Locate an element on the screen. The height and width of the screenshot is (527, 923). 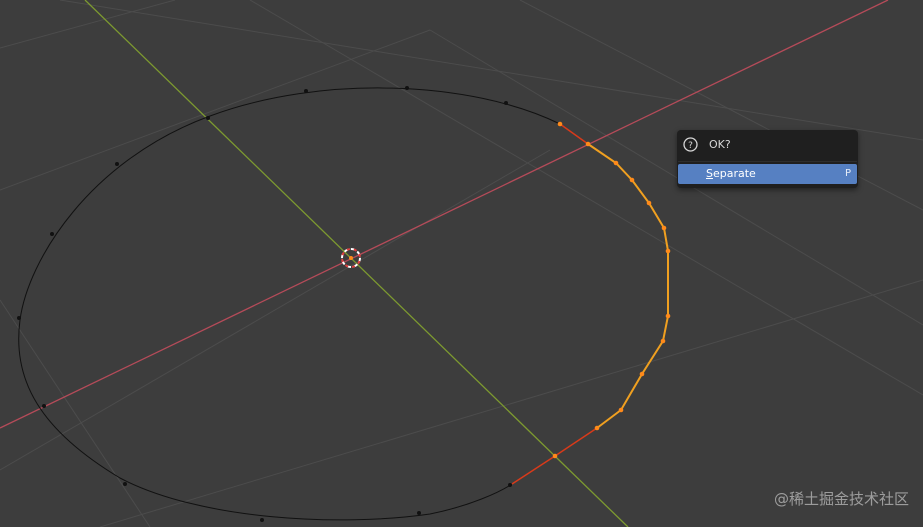
selected-curve-segment is located at coordinates (628, 286).